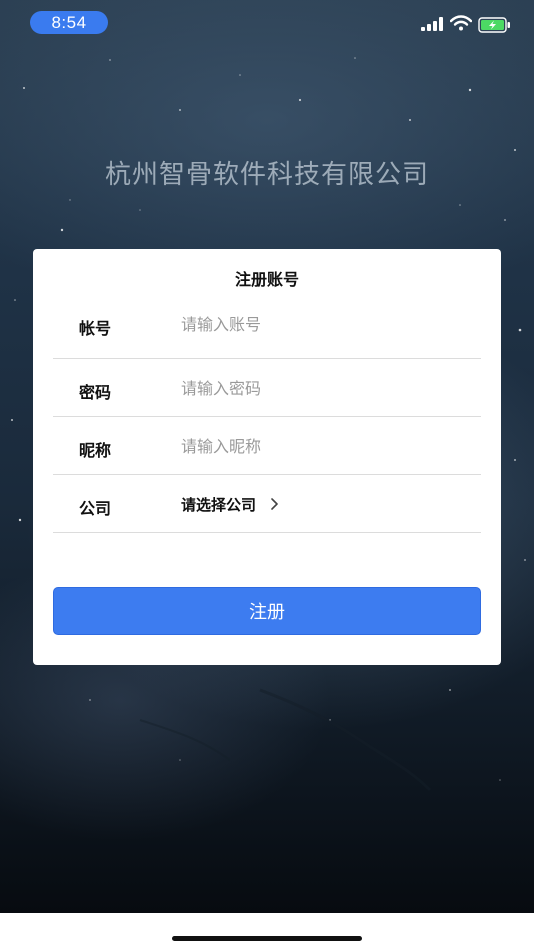 This screenshot has width=534, height=950. Describe the element at coordinates (326, 446) in the screenshot. I see `nickname-input` at that location.